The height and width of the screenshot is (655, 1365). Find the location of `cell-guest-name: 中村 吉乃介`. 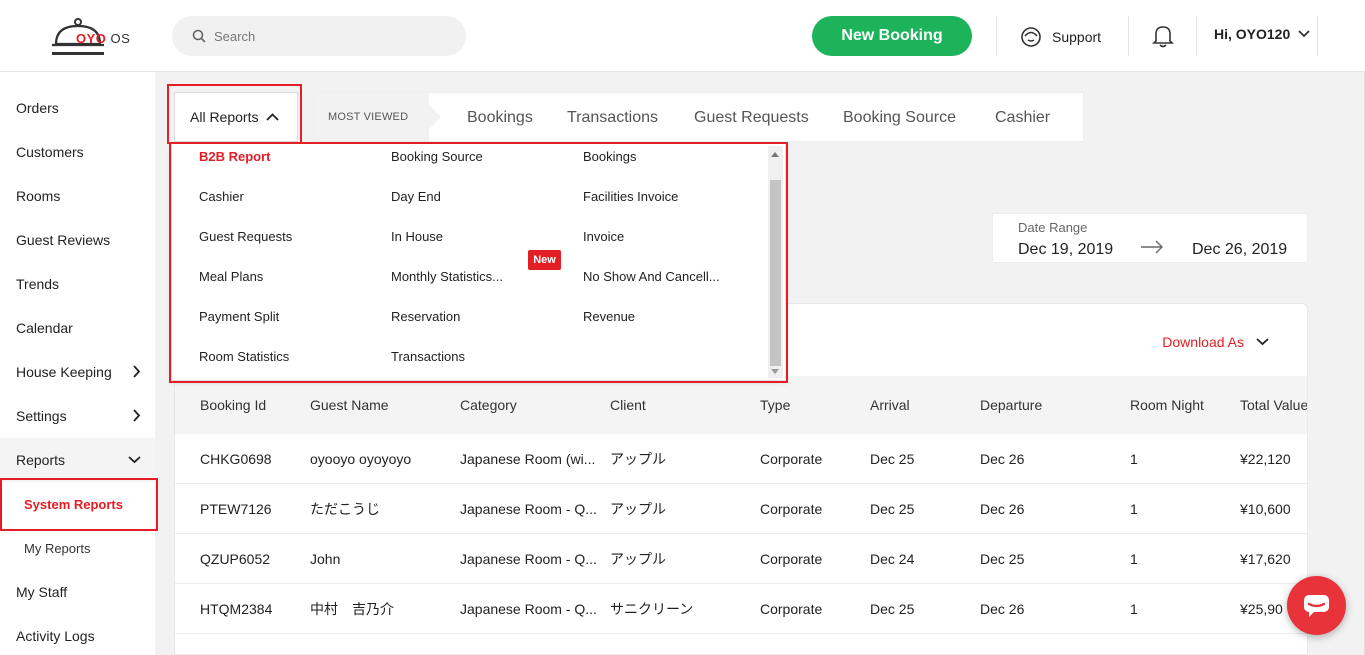

cell-guest-name: 中村 吉乃介 is located at coordinates (352, 609).